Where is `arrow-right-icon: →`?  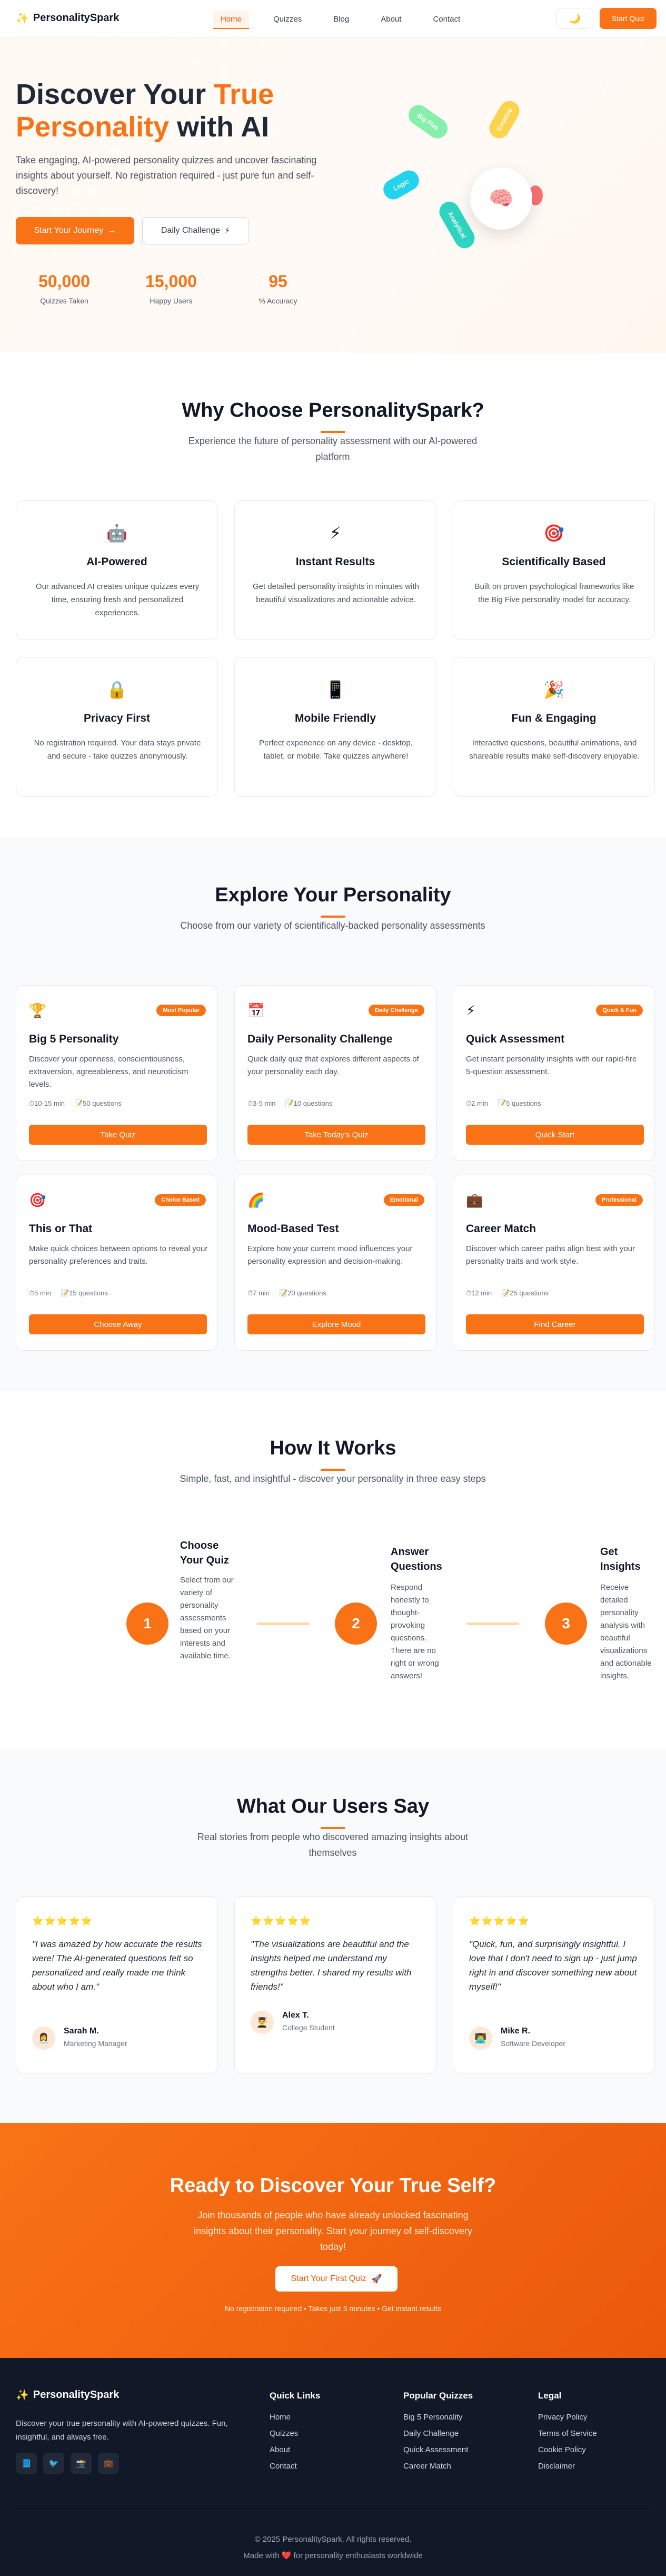
arrow-right-icon: → is located at coordinates (111, 231).